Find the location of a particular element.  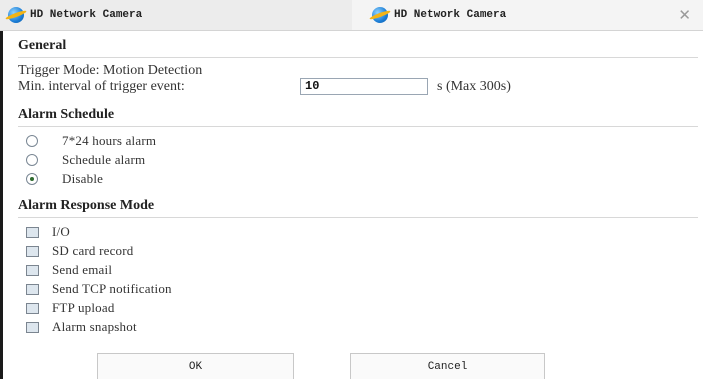

radio-label: Disable is located at coordinates (83, 178).